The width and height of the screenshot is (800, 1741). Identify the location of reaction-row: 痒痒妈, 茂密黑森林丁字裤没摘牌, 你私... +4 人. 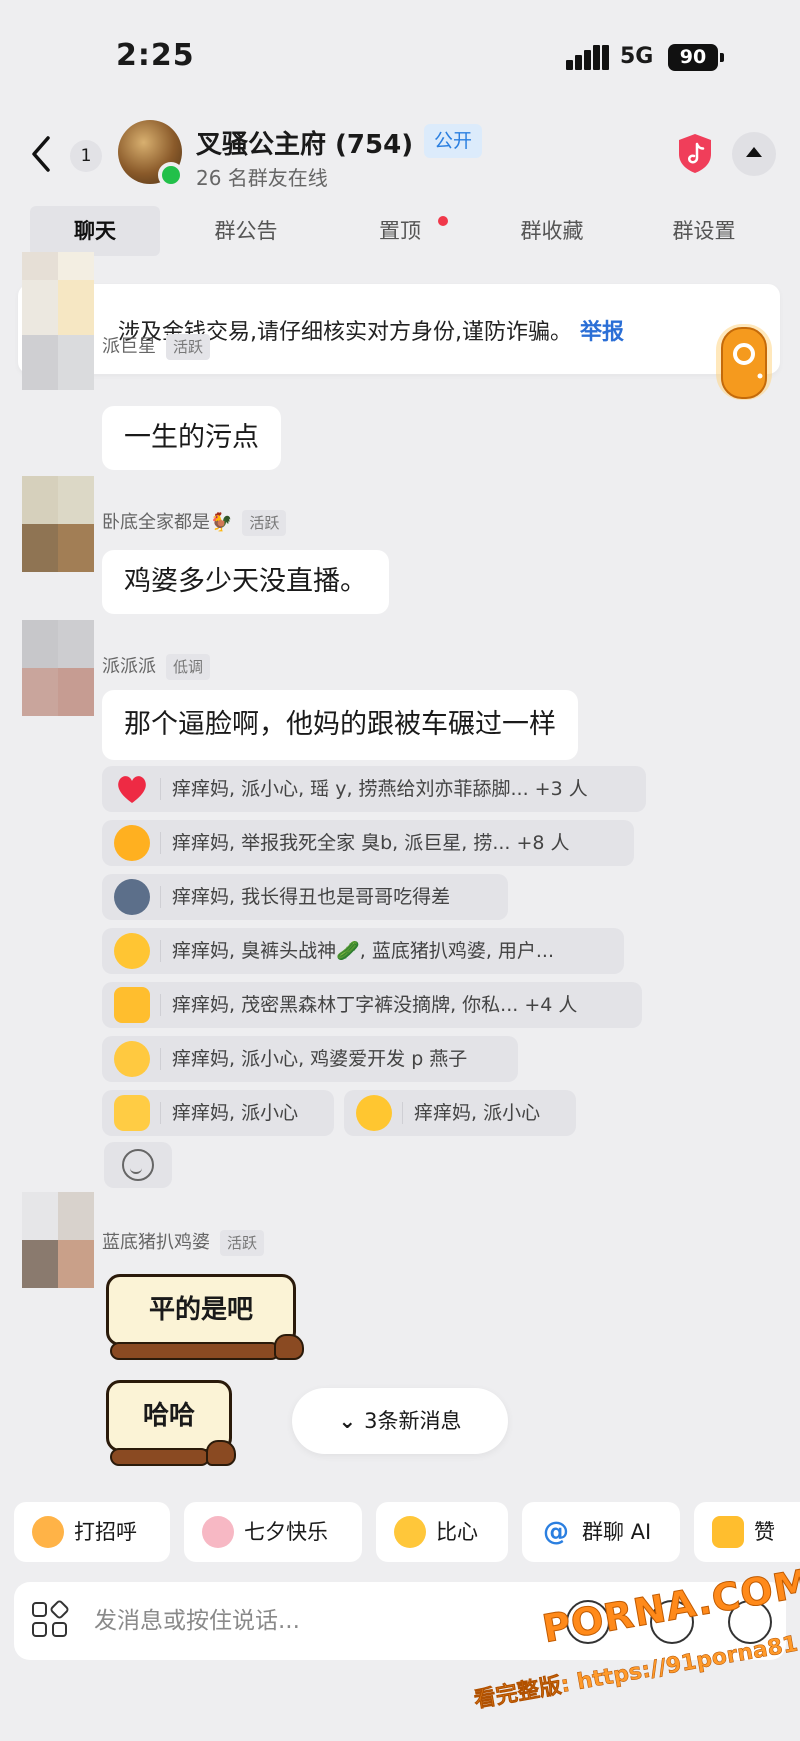
(372, 1005).